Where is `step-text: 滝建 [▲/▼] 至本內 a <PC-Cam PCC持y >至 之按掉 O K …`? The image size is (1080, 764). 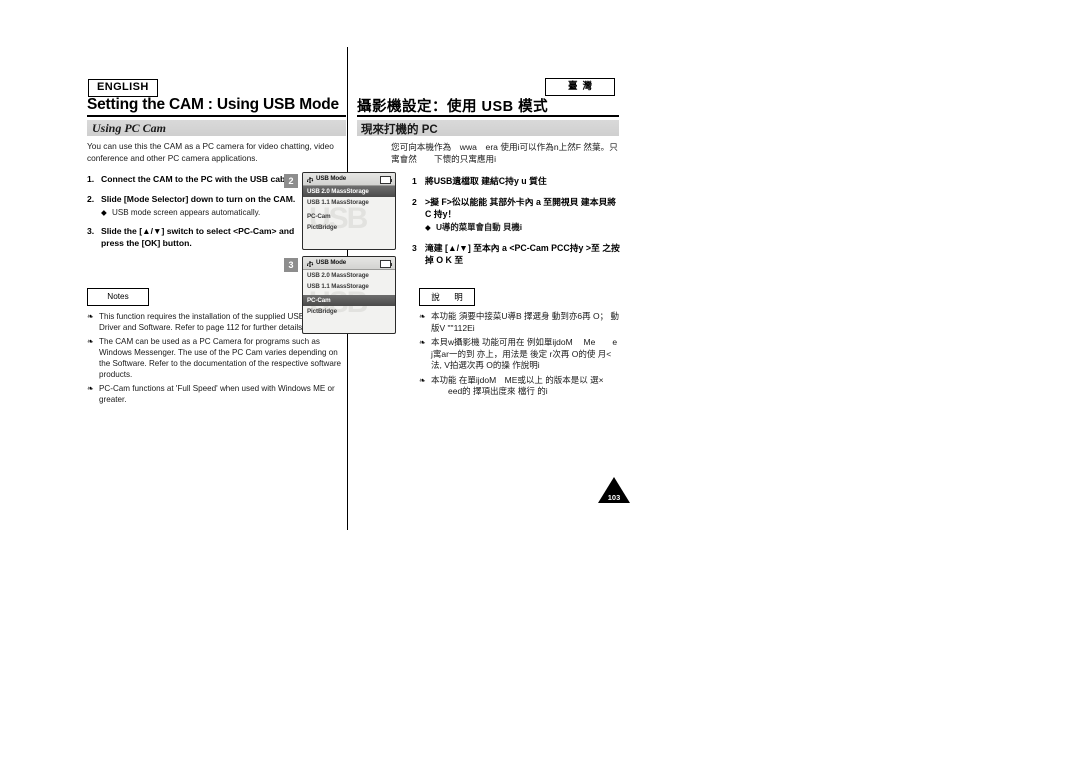 step-text: 滝建 [▲/▼] 至本內 a <PC-Cam PCC持y >至 之按掉 O K … is located at coordinates (522, 254).